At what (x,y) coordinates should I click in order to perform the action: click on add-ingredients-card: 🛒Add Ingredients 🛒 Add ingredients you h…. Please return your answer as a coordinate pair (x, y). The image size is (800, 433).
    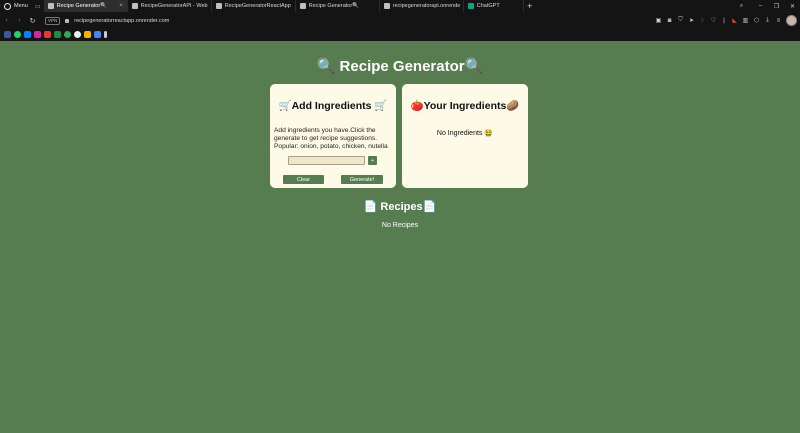
    Looking at the image, I should click on (333, 136).